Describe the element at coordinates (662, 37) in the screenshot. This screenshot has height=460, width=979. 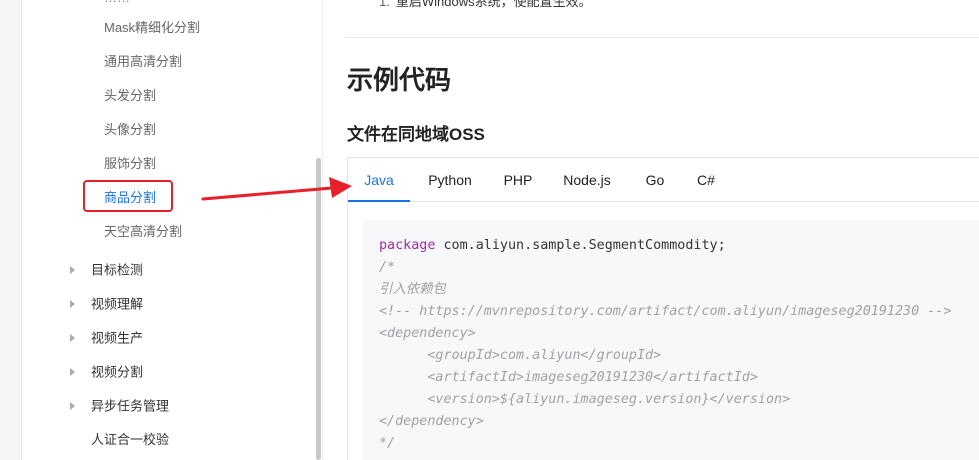
I see `section-divider` at that location.